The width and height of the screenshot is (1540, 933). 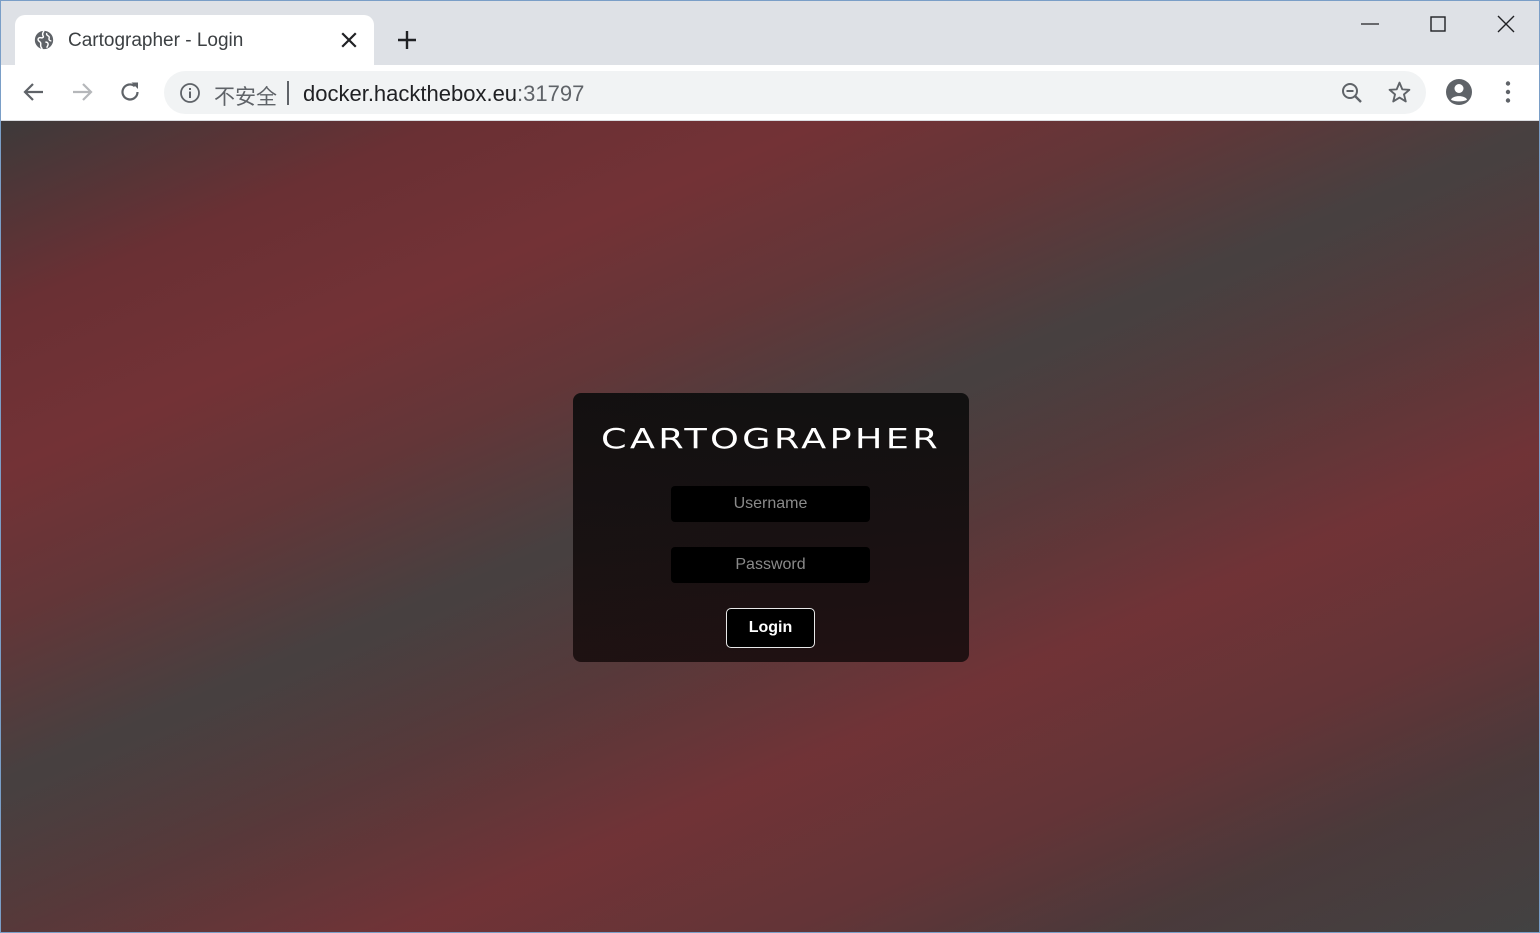 I want to click on plus-icon, so click(x=407, y=40).